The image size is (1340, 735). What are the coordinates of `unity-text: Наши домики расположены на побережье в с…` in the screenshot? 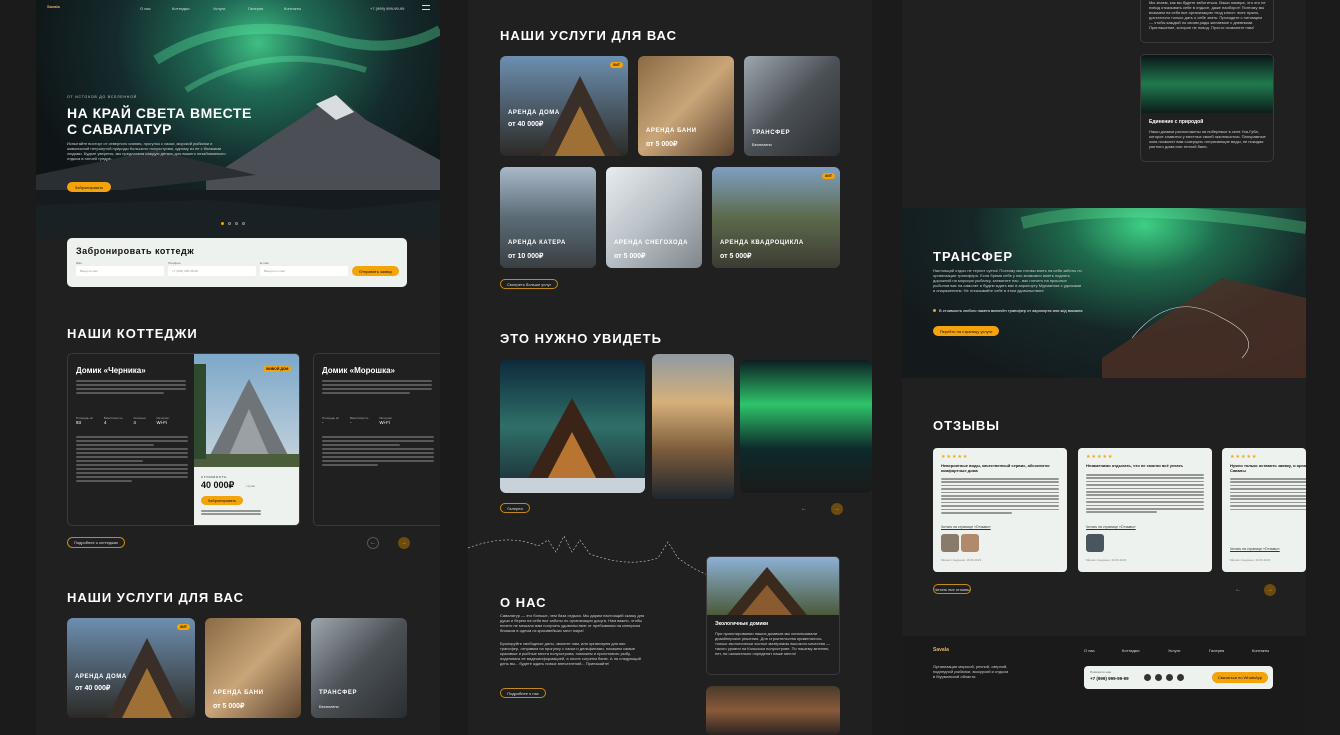 It's located at (1207, 139).